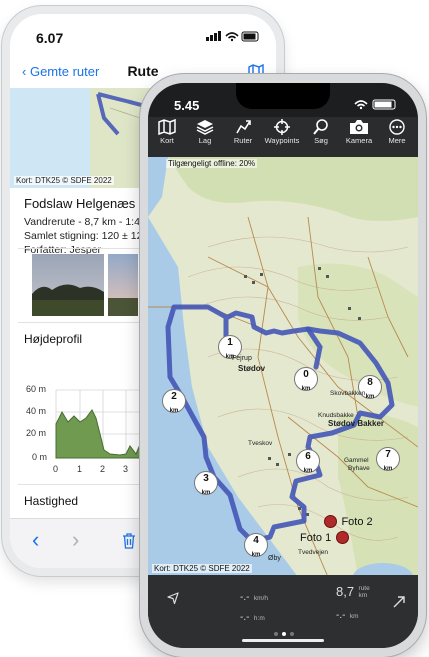  I want to click on chevron-right-icon: ›, so click(75, 540).